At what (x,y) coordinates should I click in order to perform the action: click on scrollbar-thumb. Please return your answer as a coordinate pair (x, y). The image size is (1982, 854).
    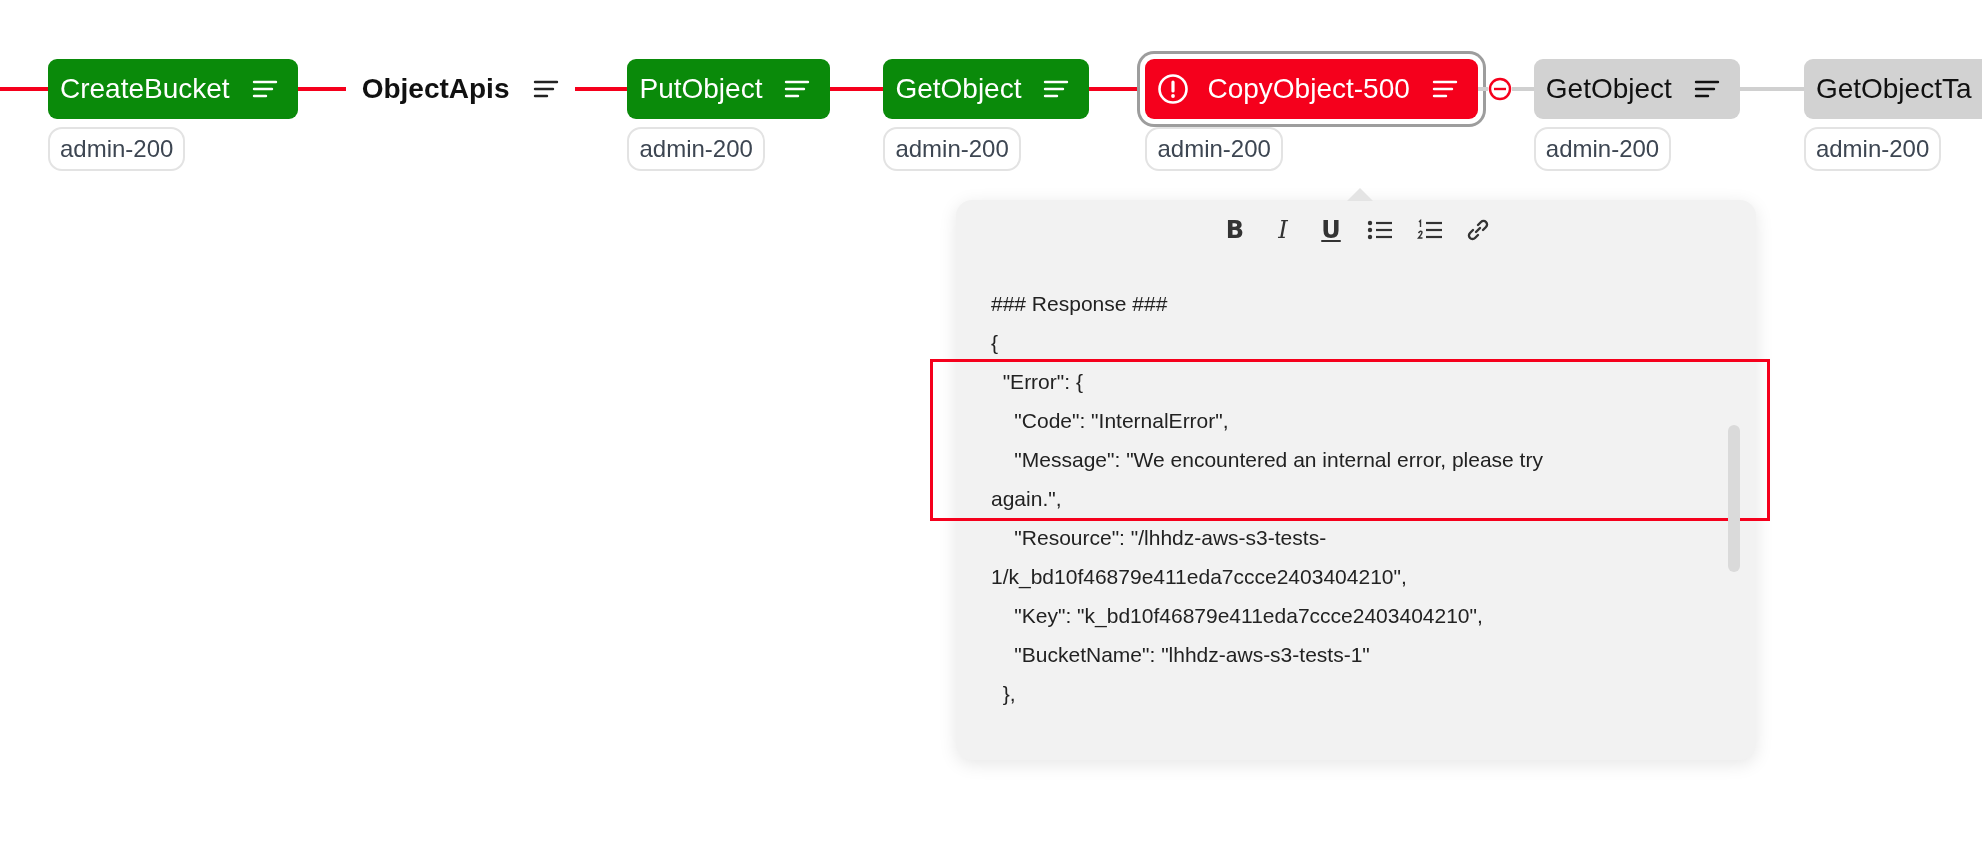
    Looking at the image, I should click on (1734, 498).